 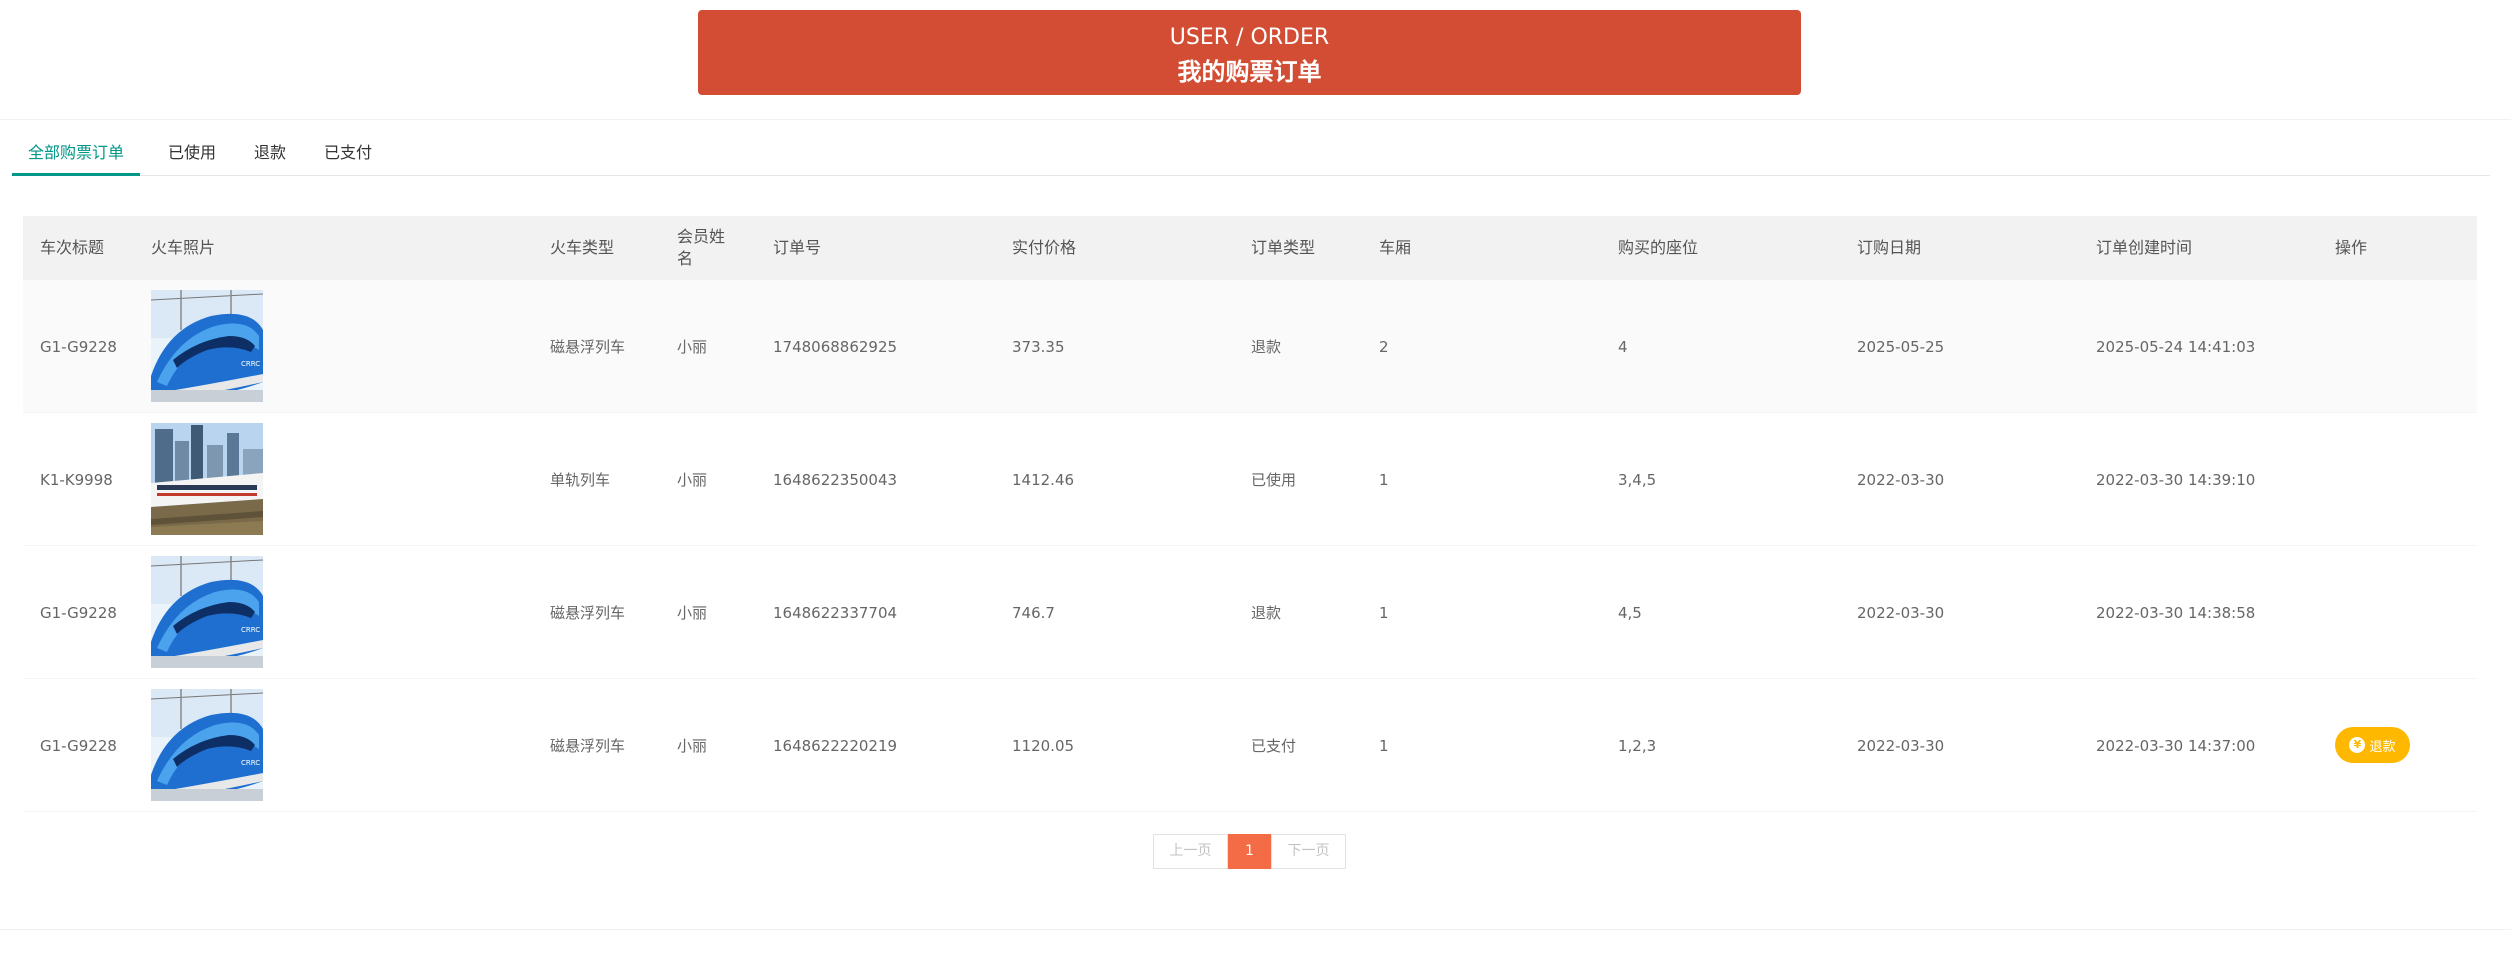 What do you see at coordinates (1033, 612) in the screenshot?
I see `cell-paid-price: 746.7` at bounding box center [1033, 612].